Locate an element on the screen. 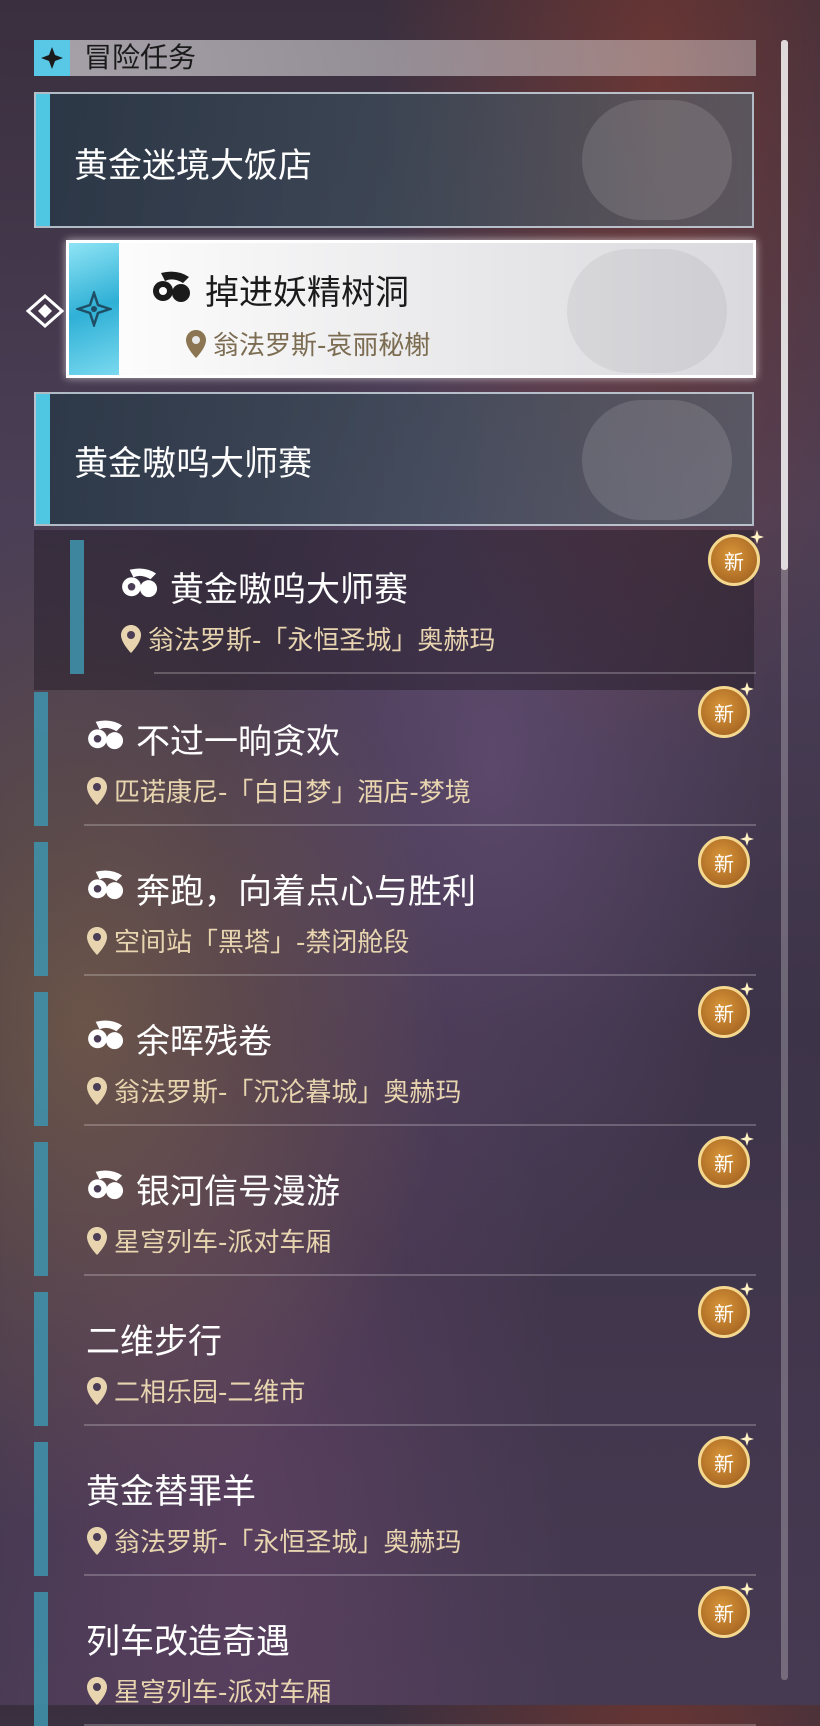  category-label: 黄金迷境大饭店 is located at coordinates (193, 166).